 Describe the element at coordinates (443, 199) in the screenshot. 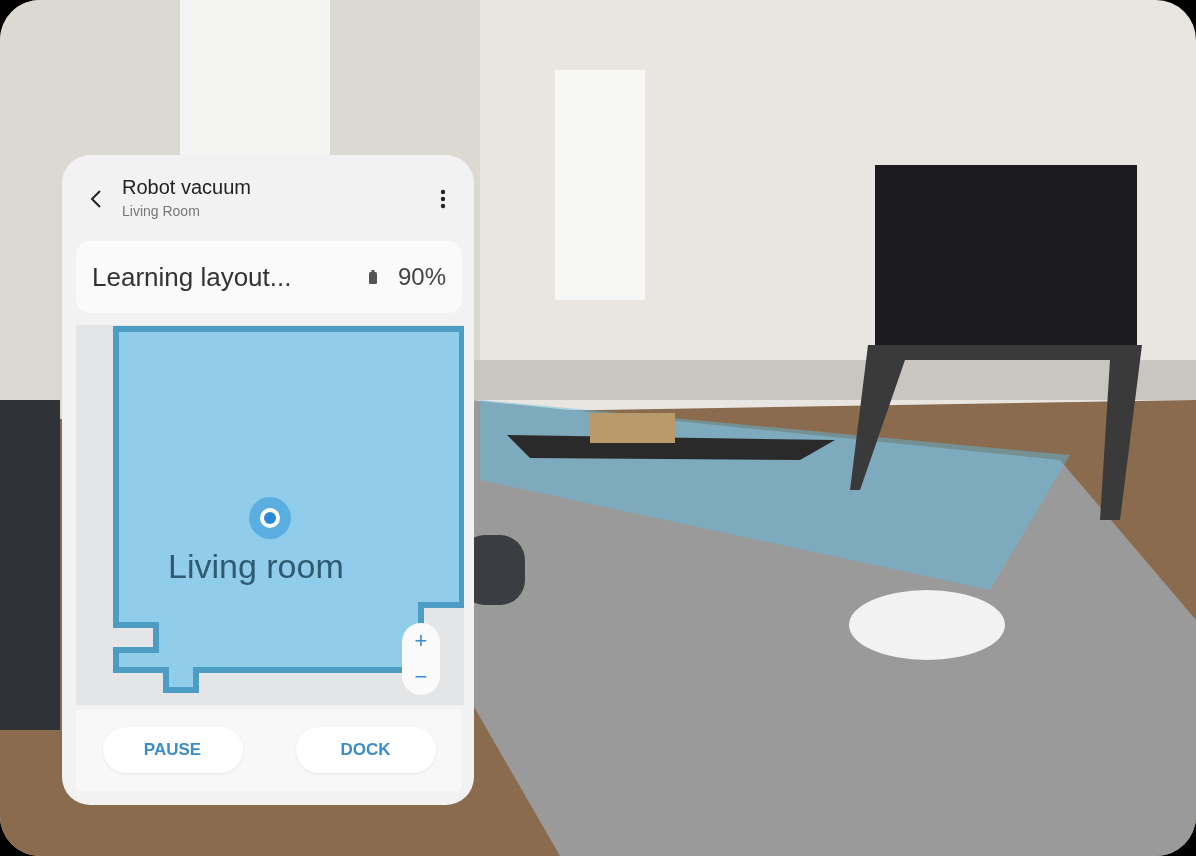

I see `more-menu-icon` at that location.